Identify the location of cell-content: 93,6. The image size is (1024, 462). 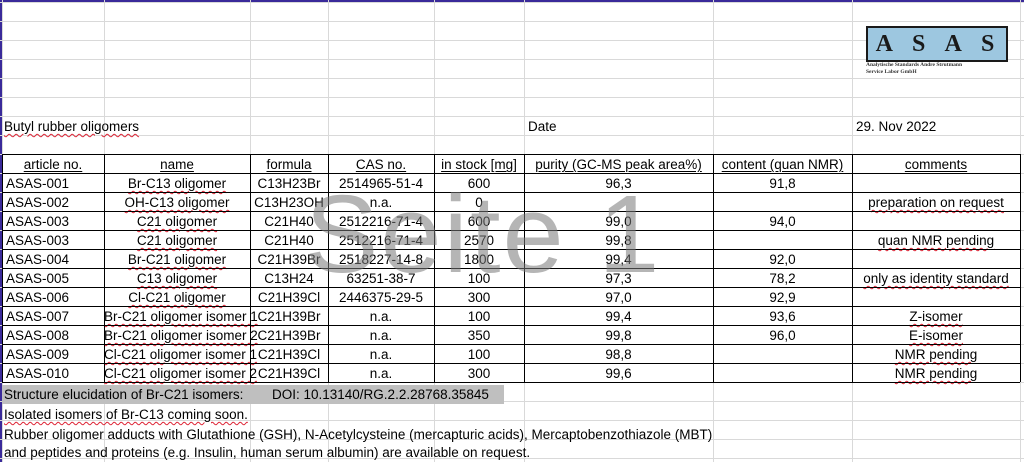
(782, 316).